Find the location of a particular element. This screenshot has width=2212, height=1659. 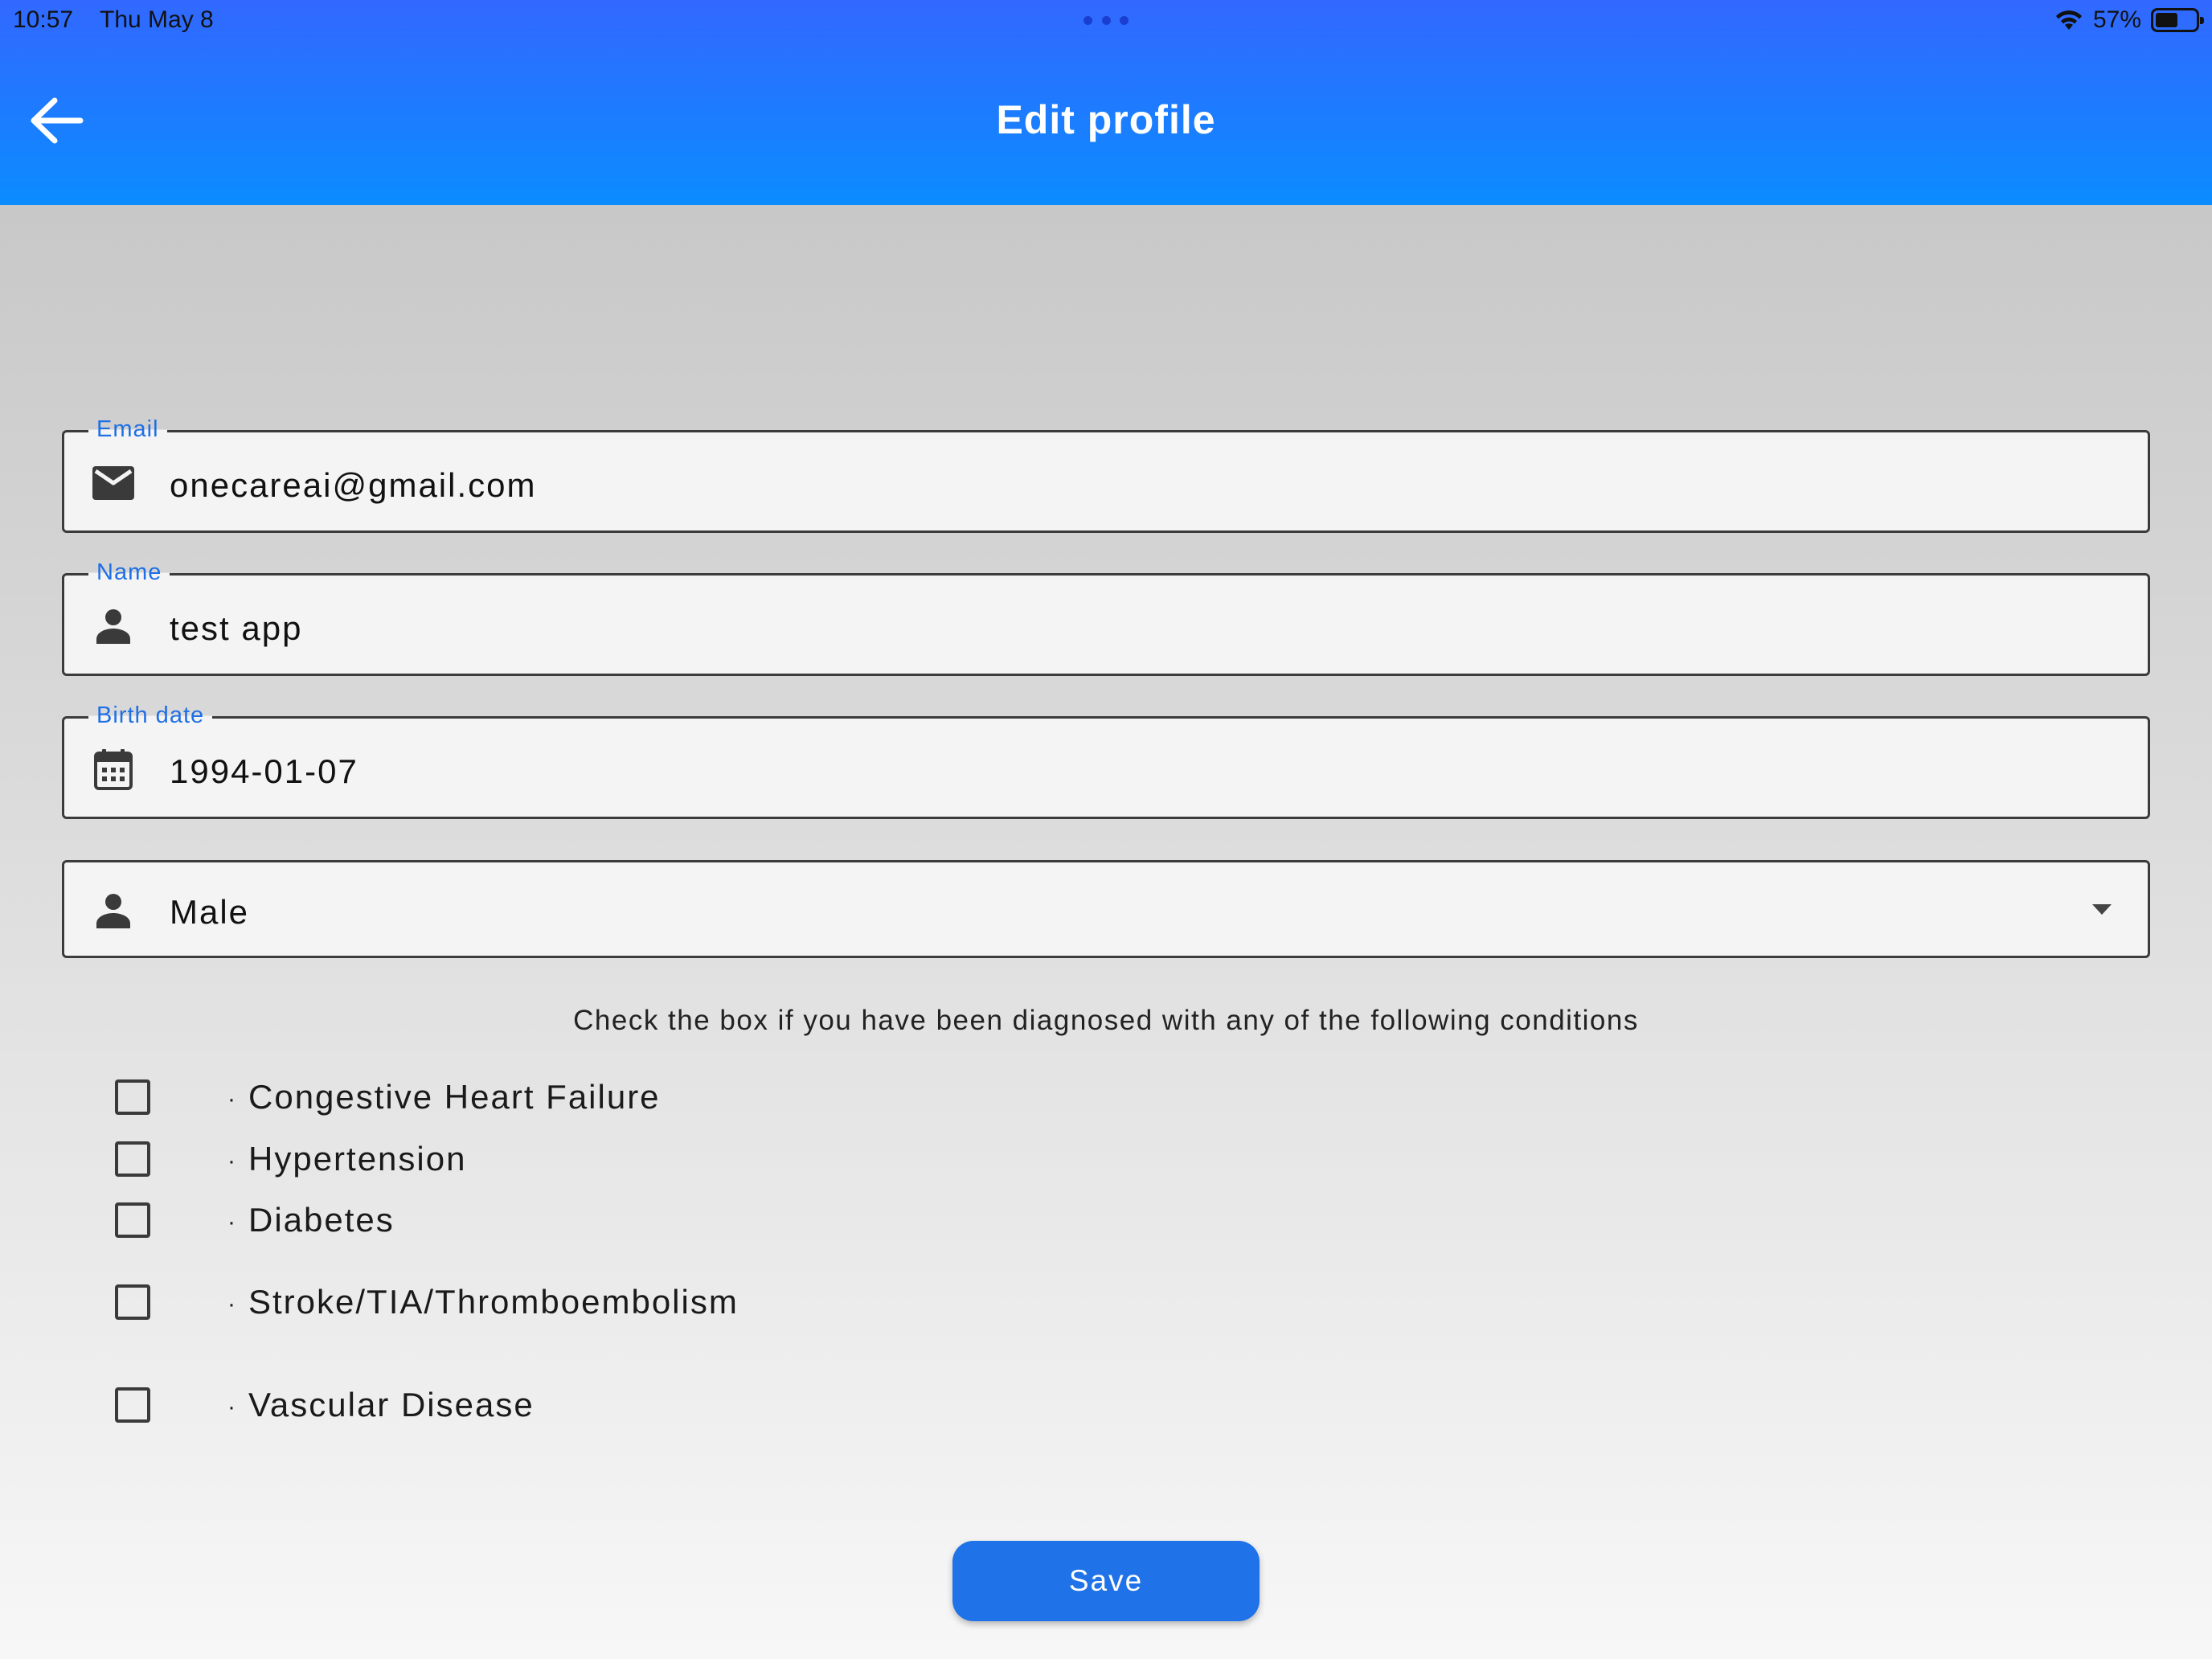

condition-label: · Vascular Disease is located at coordinates (381, 1404).